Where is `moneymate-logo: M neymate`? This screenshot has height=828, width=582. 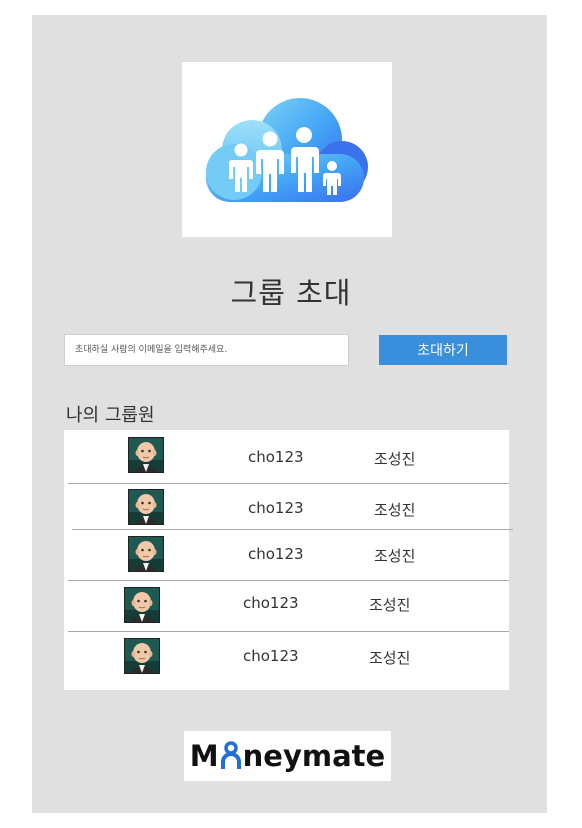 moneymate-logo: M neymate is located at coordinates (287, 756).